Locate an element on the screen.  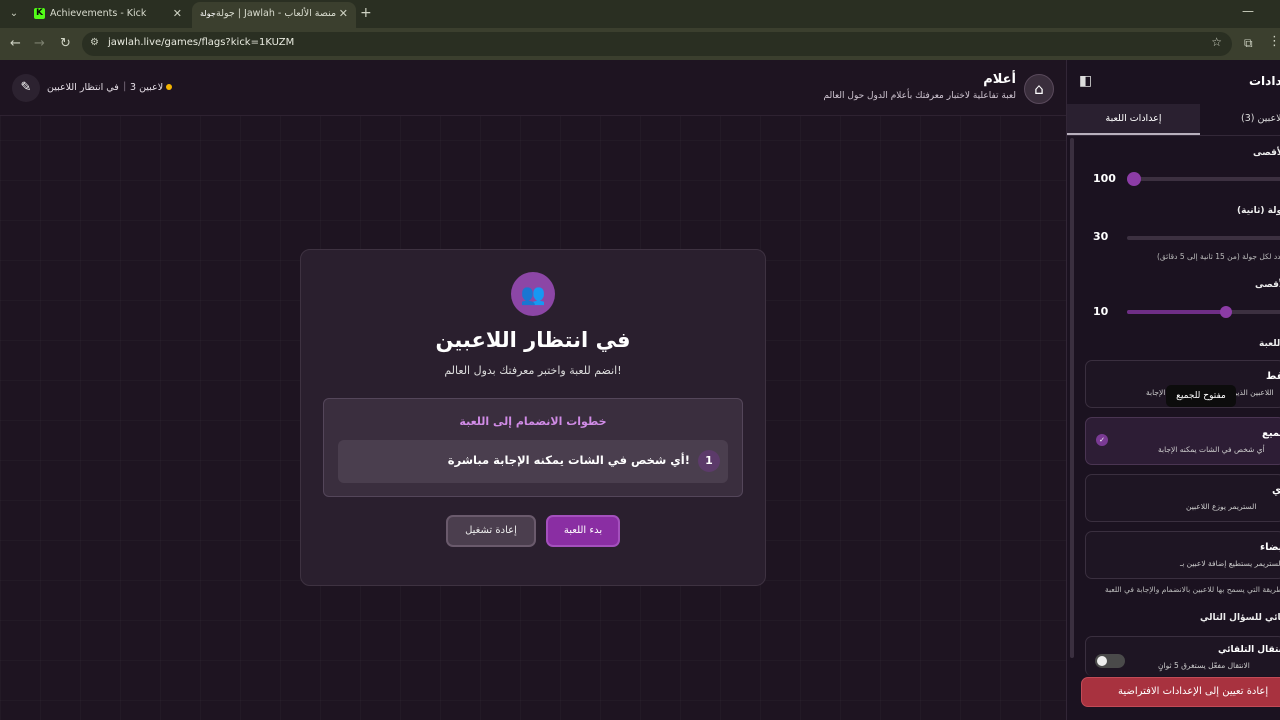
mode-name: يدوي is located at coordinates (1276, 490).